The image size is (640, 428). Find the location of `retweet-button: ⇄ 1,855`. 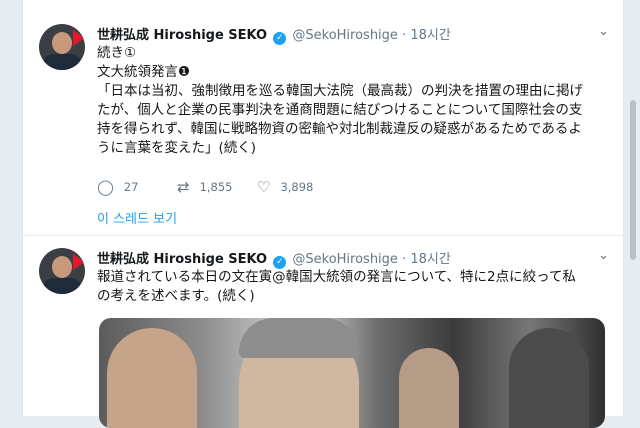

retweet-button: ⇄ 1,855 is located at coordinates (217, 187).